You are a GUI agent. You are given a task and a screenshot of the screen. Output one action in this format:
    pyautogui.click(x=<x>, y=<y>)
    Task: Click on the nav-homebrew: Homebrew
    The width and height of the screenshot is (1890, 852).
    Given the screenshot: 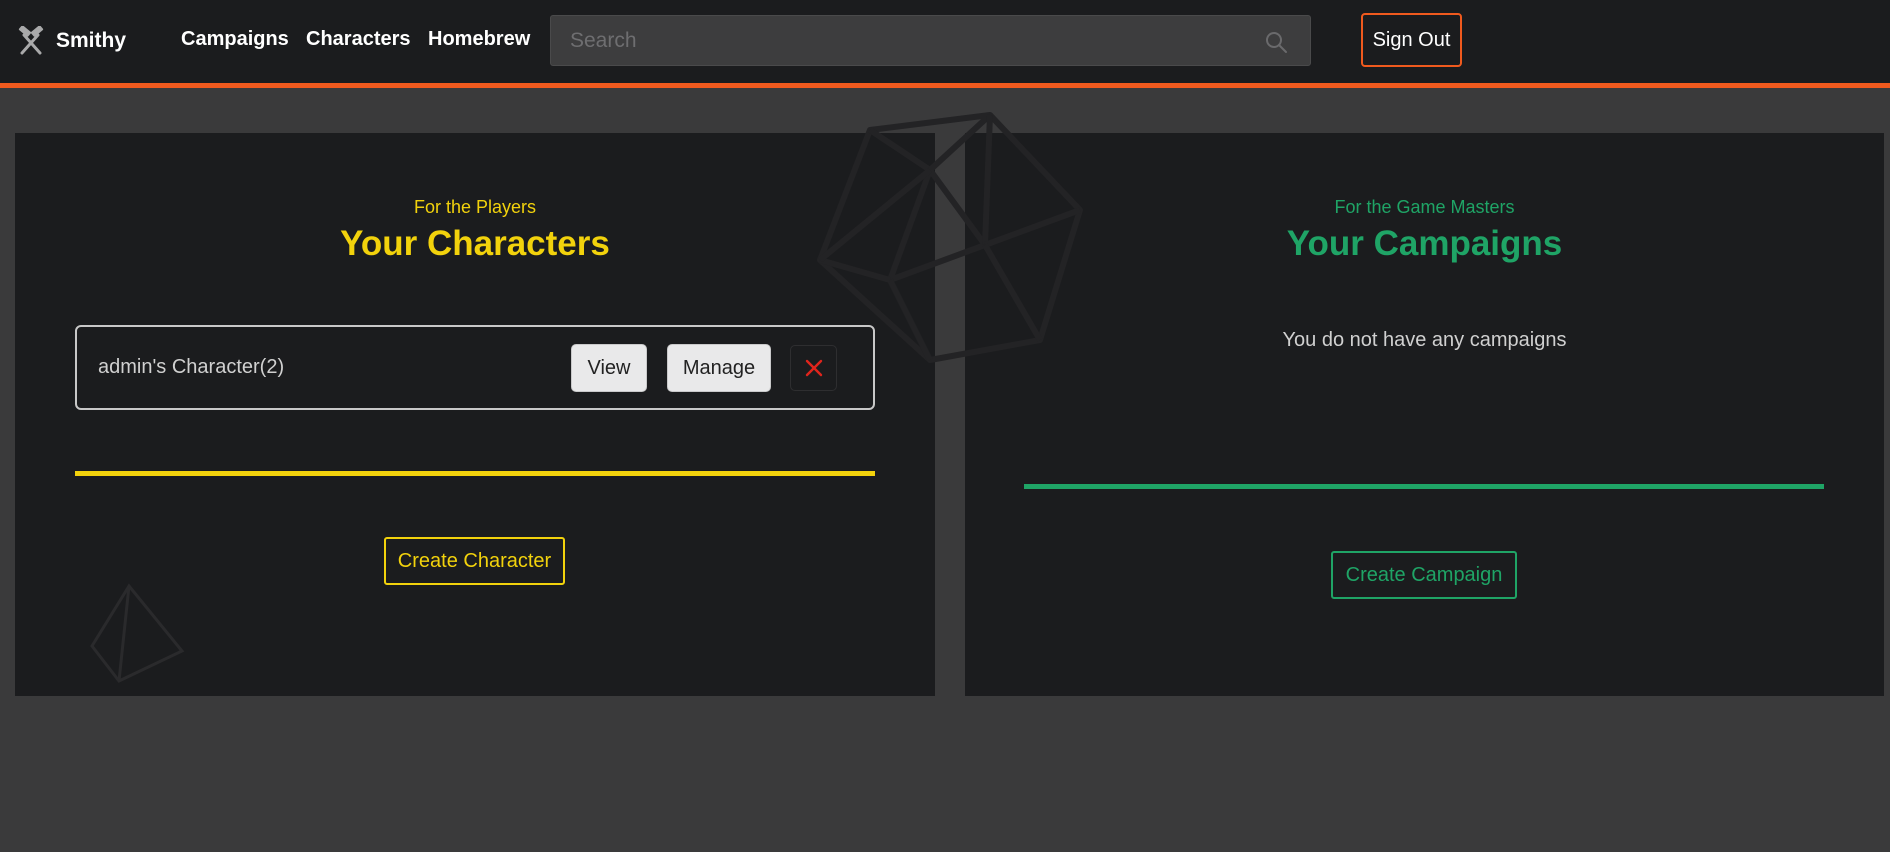 What is the action you would take?
    pyautogui.click(x=479, y=39)
    